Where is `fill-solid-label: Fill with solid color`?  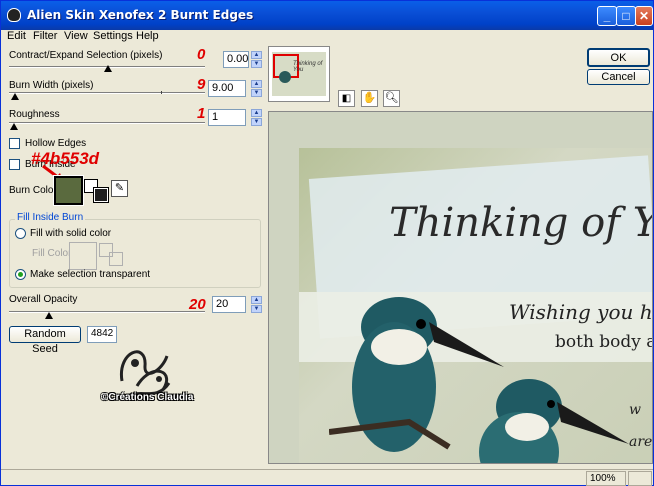
fill-solid-label: Fill with solid color is located at coordinates (71, 233).